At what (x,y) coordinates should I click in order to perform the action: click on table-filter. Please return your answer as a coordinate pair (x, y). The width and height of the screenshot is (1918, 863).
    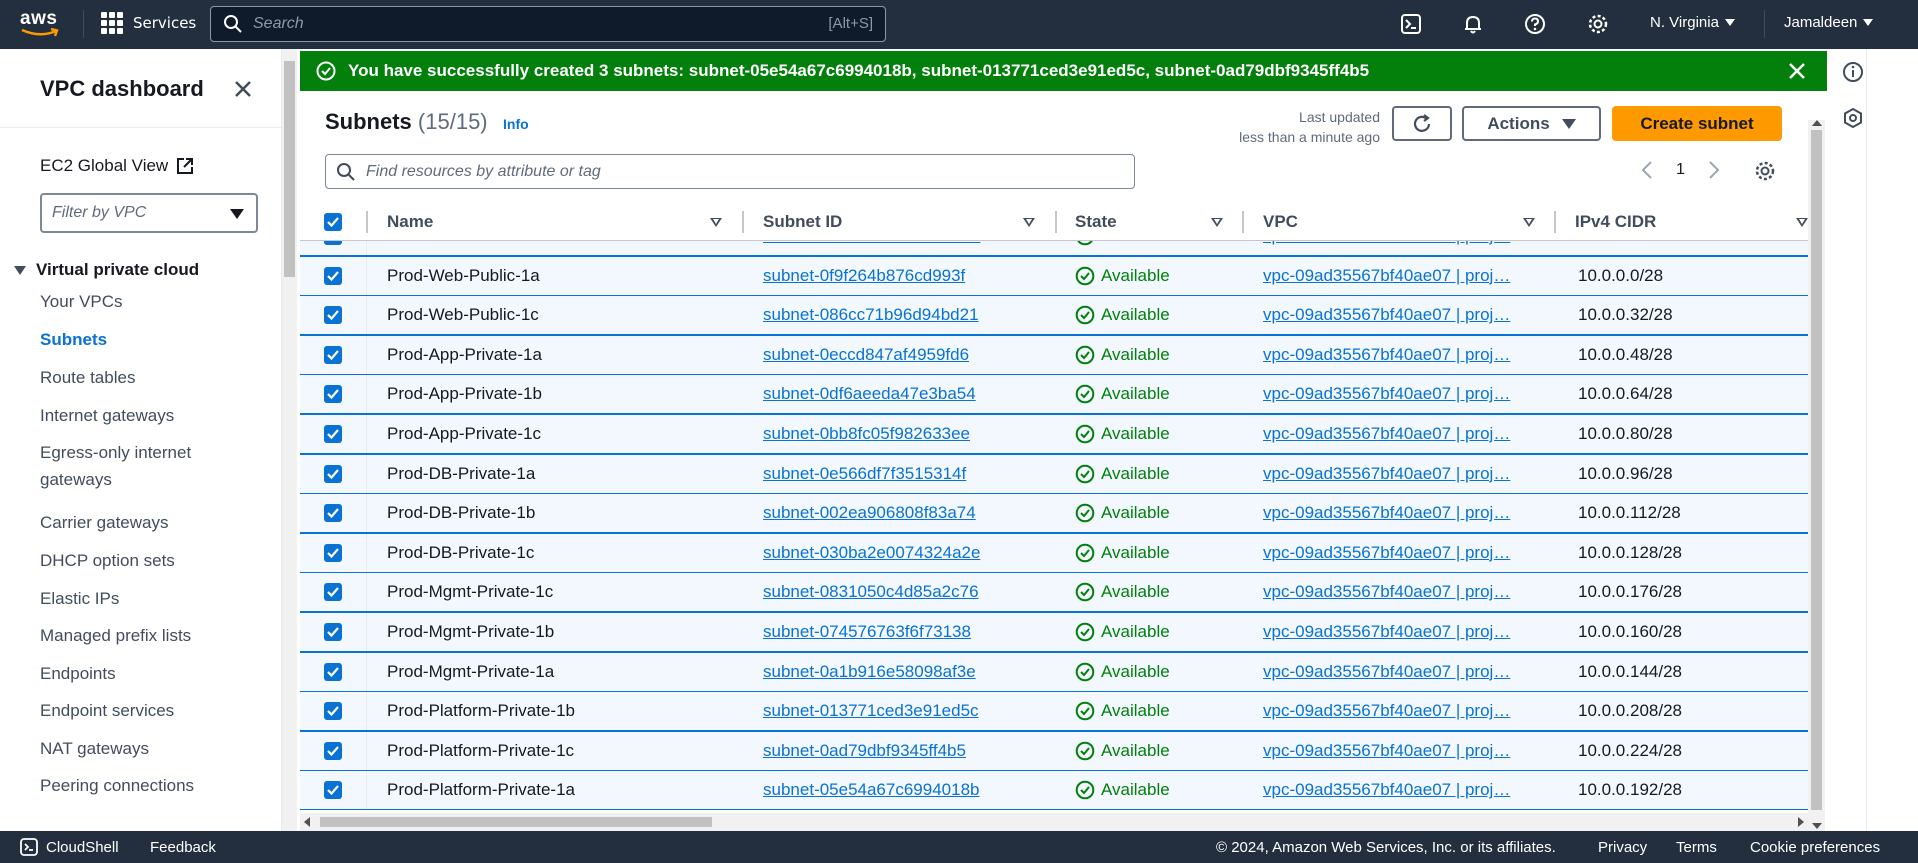
    Looking at the image, I should click on (730, 171).